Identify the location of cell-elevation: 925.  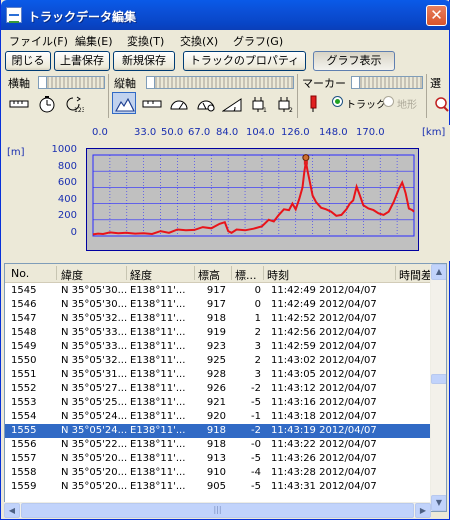
(216, 360).